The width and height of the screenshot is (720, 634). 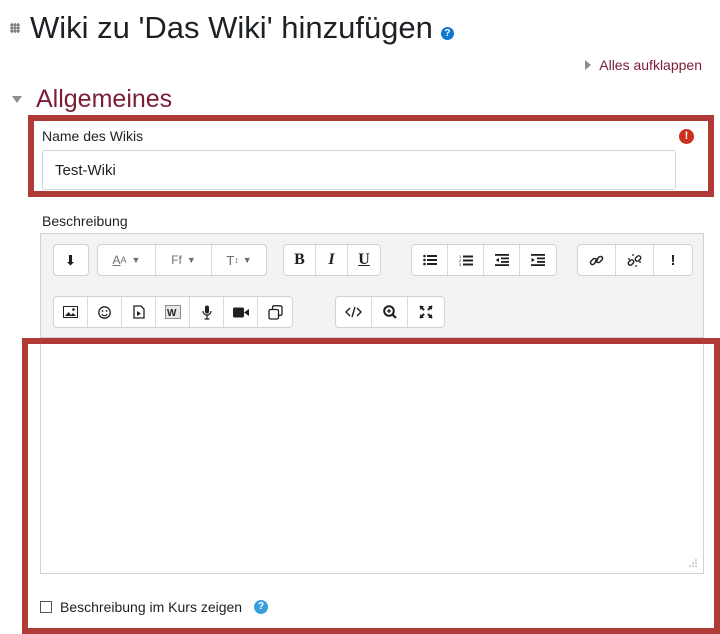 I want to click on italic-icon: I, so click(x=332, y=260).